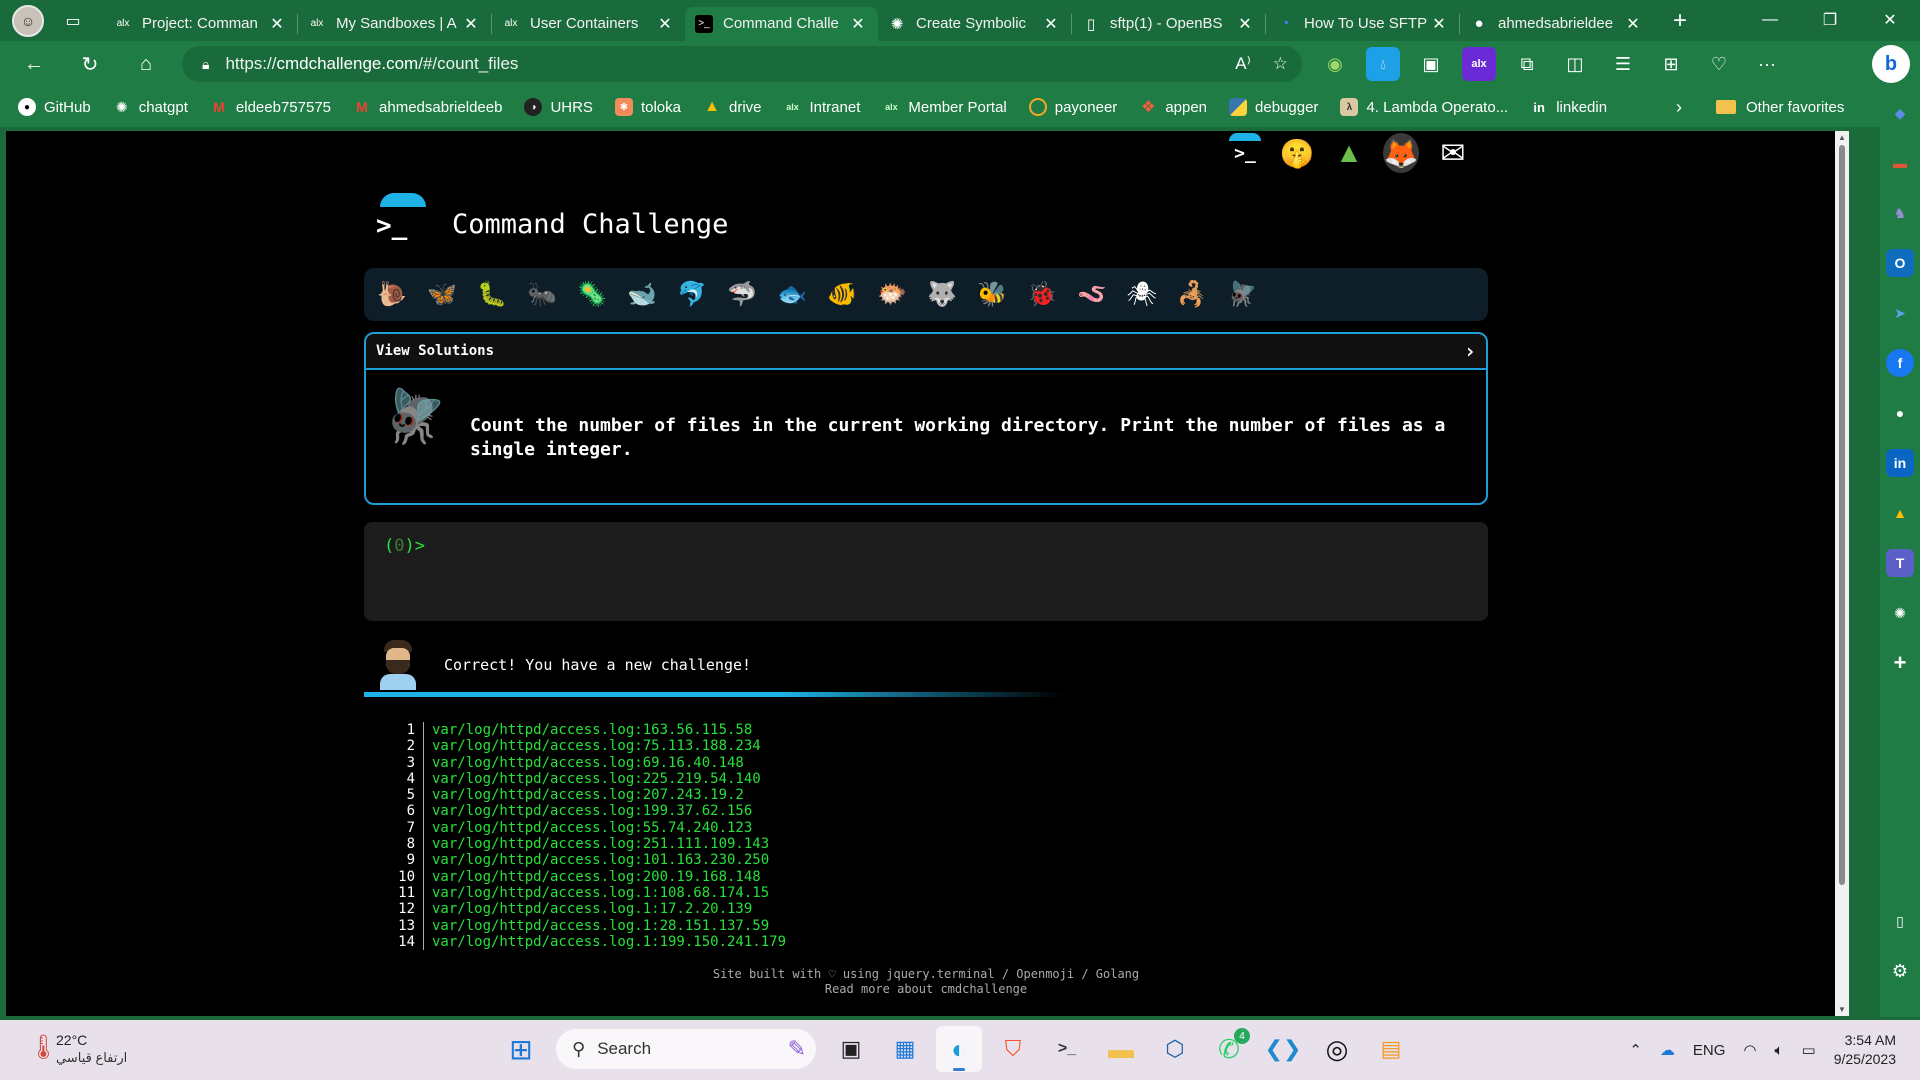 The image size is (1920, 1080). I want to click on tropical-fish-icon: 🐠, so click(842, 295).